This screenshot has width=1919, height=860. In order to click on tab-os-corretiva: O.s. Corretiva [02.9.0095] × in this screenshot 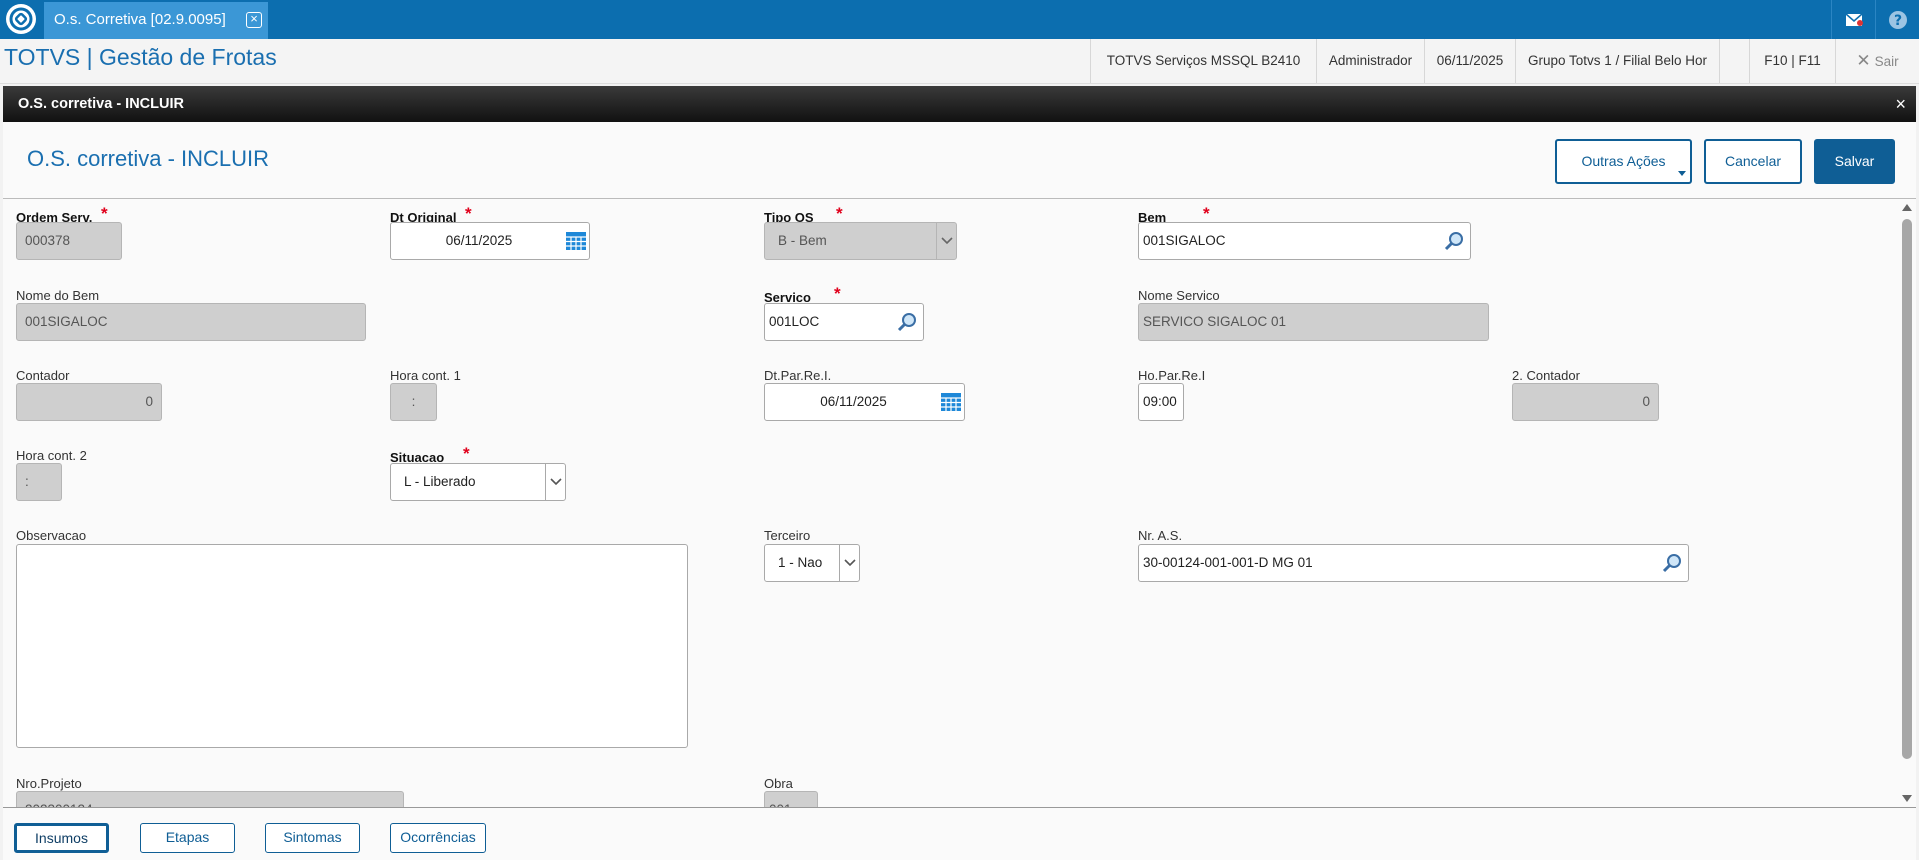, I will do `click(156, 20)`.